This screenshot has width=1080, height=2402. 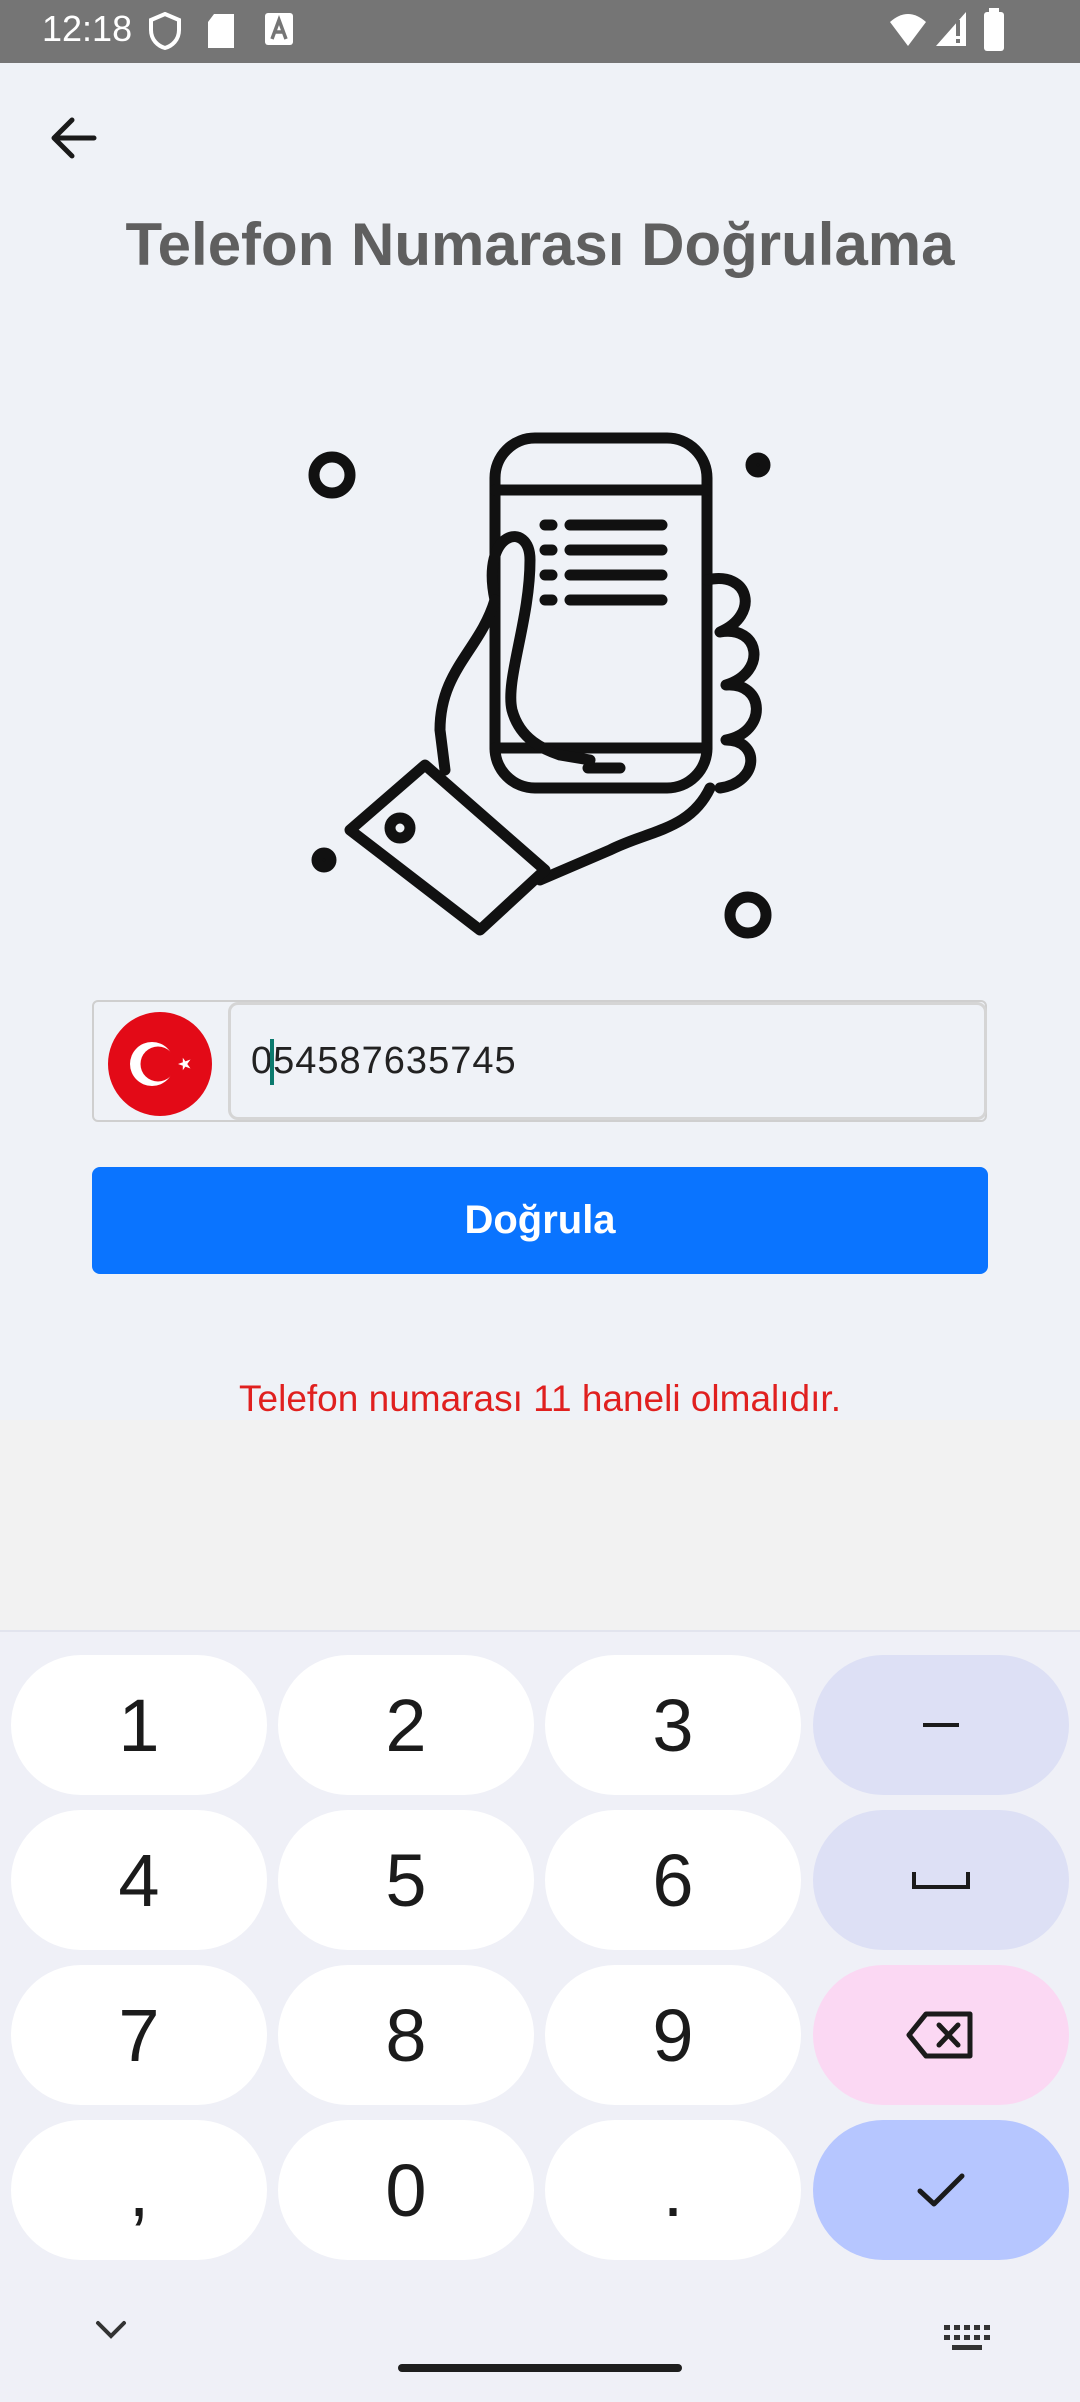 I want to click on arrow-left-icon, so click(x=74, y=138).